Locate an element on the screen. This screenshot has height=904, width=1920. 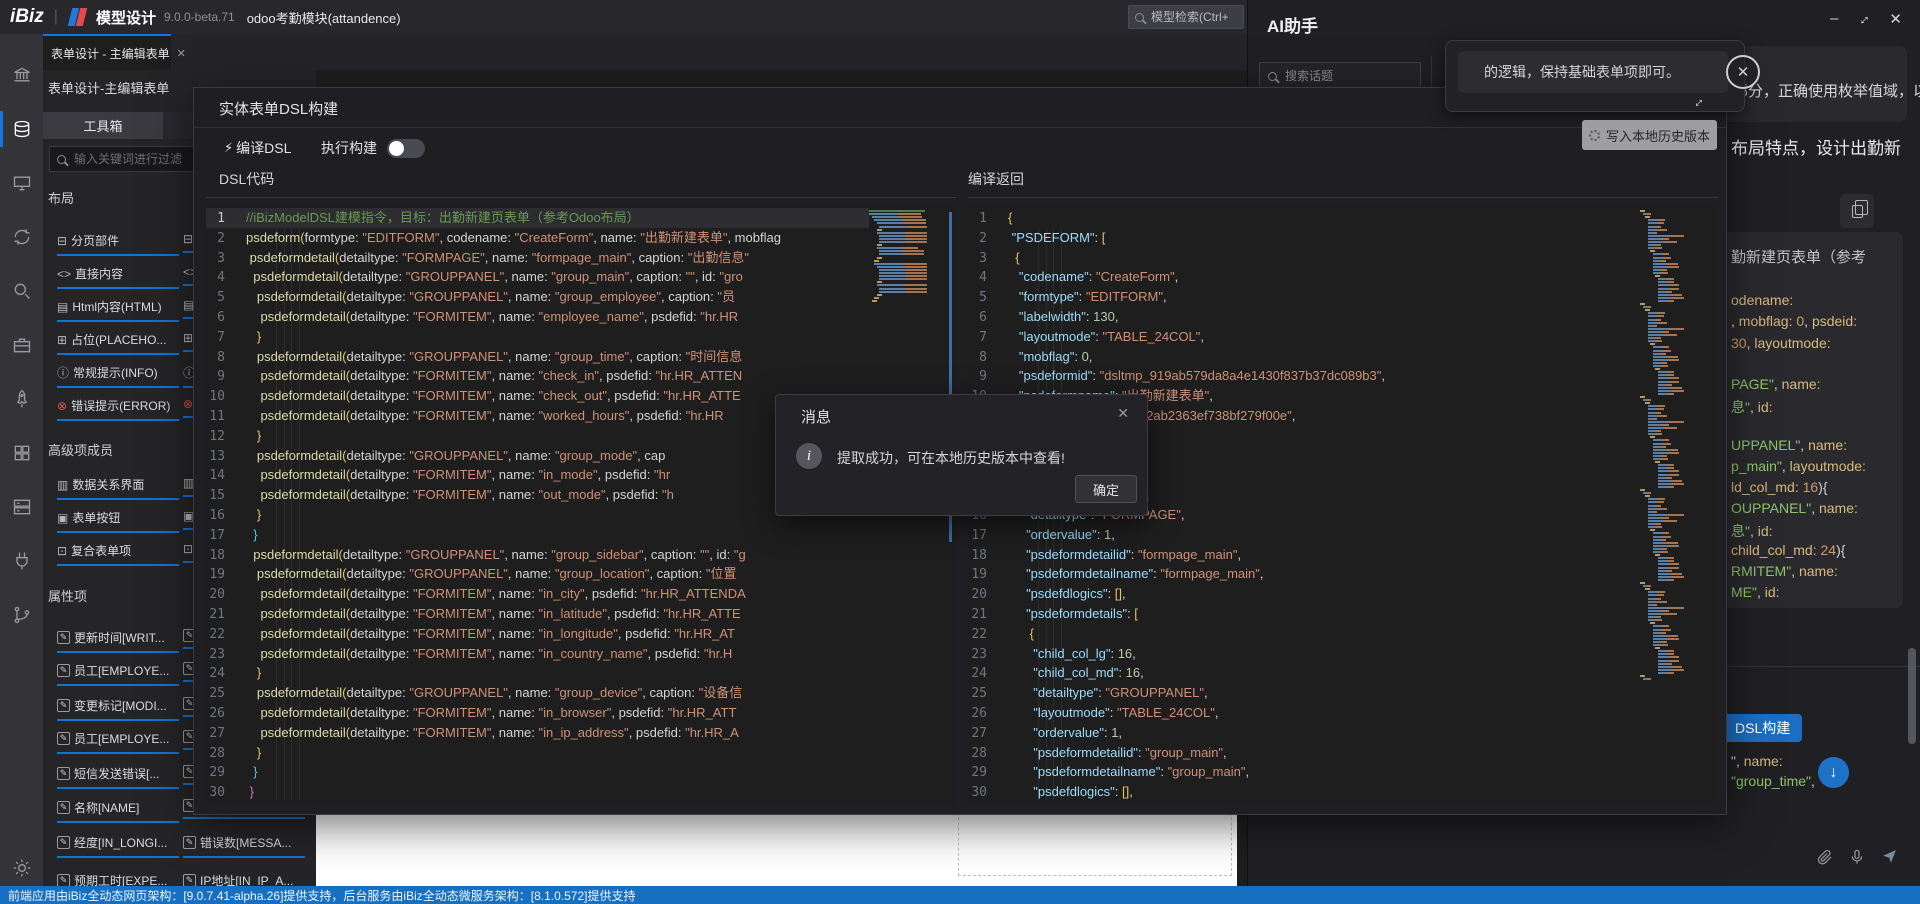
attachment-icon is located at coordinates (1825, 857).